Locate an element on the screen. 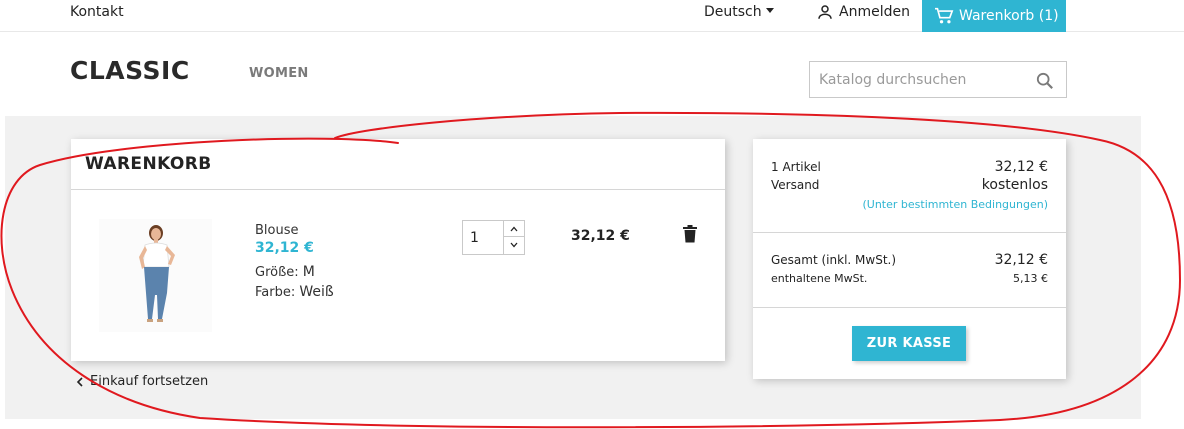 This screenshot has height=429, width=1184. cart-button-label: Warenkorb (1) is located at coordinates (1009, 16).